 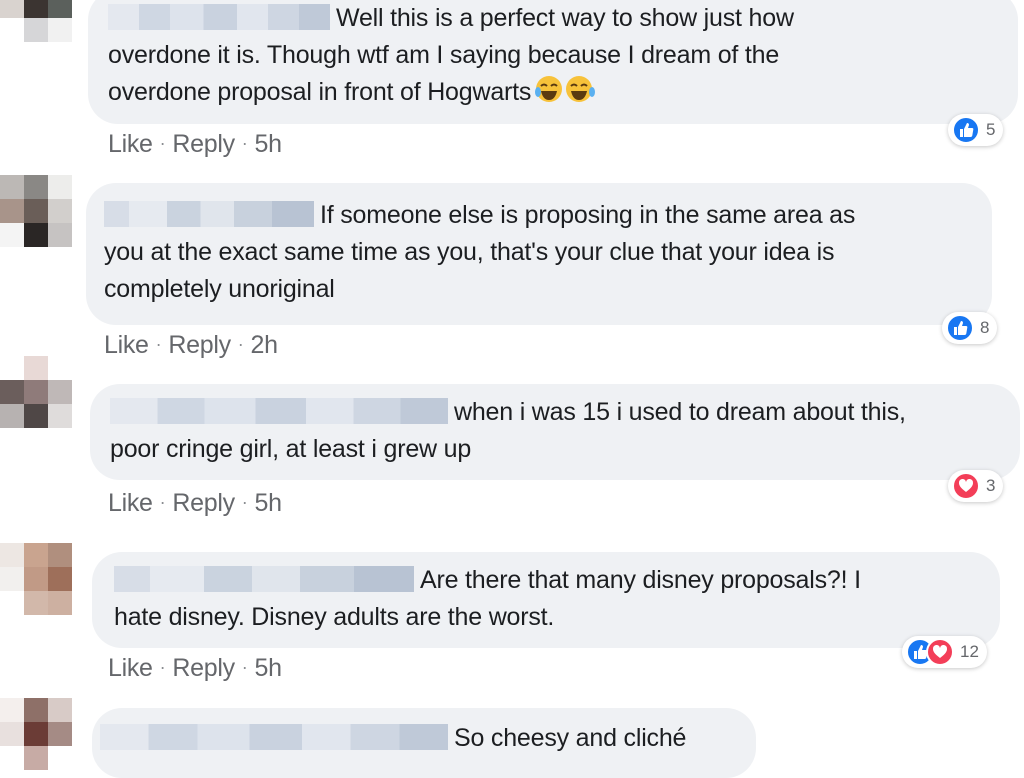 What do you see at coordinates (985, 327) in the screenshot?
I see `reaction-count: 8` at bounding box center [985, 327].